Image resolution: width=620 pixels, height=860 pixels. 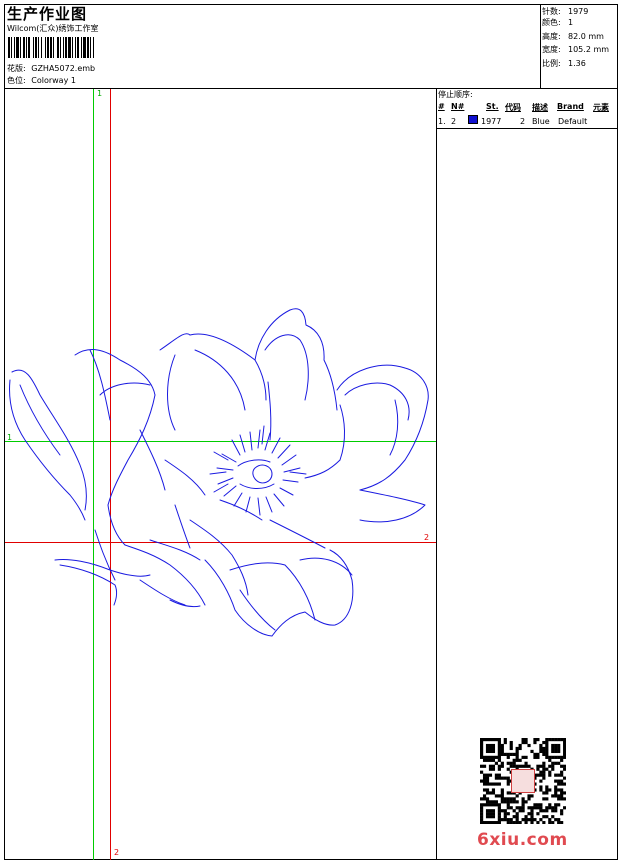 What do you see at coordinates (523, 781) in the screenshot?
I see `qr-center-seal-icon` at bounding box center [523, 781].